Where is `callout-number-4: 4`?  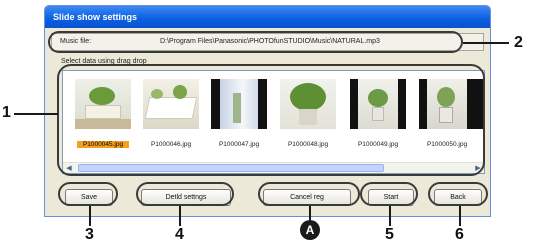 callout-number-4: 4 is located at coordinates (179, 234).